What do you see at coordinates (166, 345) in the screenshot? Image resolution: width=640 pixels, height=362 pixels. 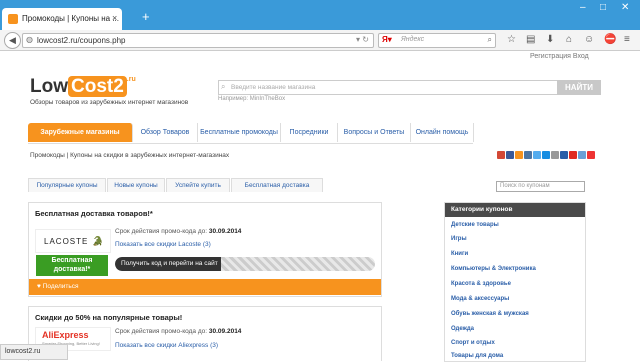 I see `show-all-aliexpress-link: Показать все скидки Aliexpress (3)` at bounding box center [166, 345].